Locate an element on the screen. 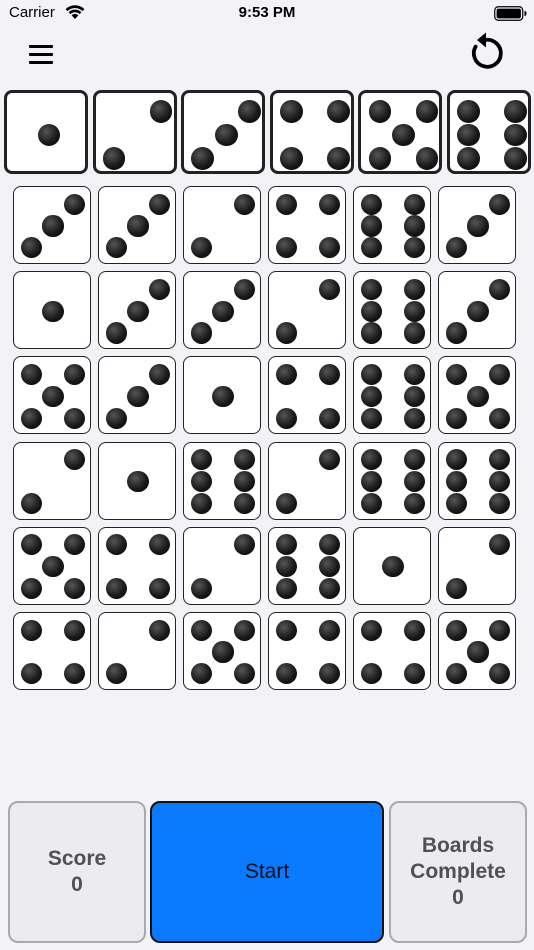 This screenshot has height=950, width=534. score-label: Score is located at coordinates (77, 858).